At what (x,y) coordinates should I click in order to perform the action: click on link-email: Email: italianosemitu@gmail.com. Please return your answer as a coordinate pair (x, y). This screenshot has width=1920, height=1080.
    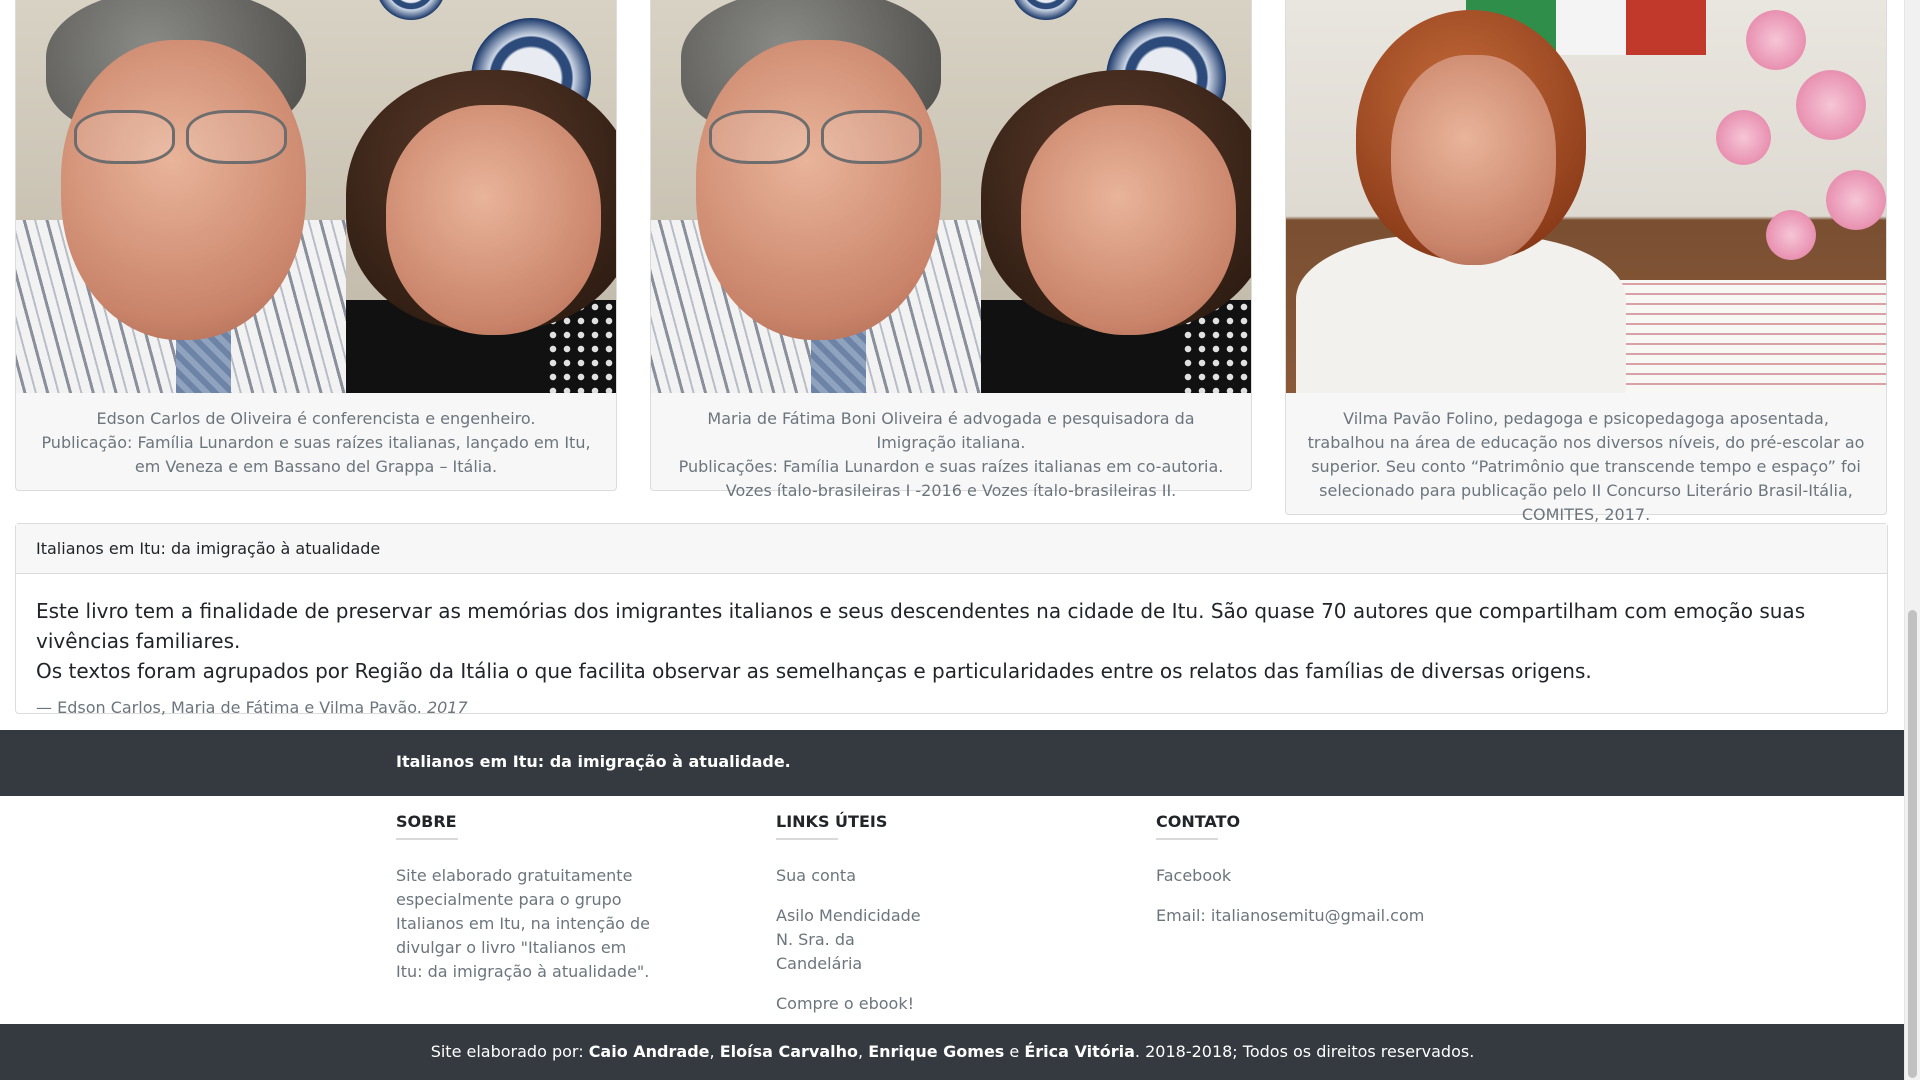
    Looking at the image, I should click on (1316, 916).